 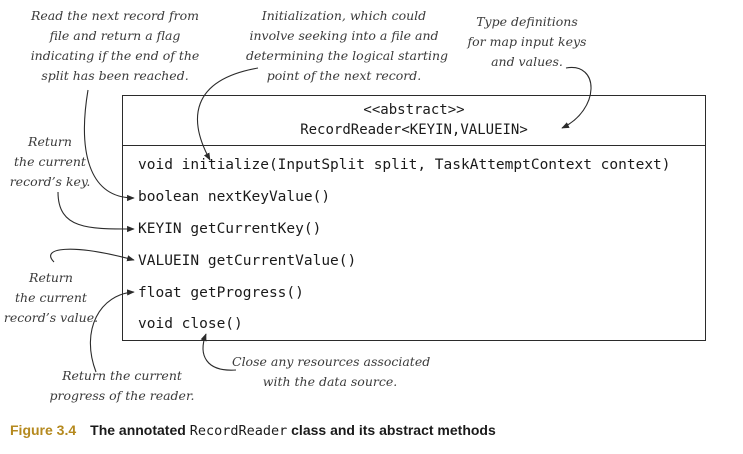 What do you see at coordinates (92, 255) in the screenshot?
I see `arrow-current-value` at bounding box center [92, 255].